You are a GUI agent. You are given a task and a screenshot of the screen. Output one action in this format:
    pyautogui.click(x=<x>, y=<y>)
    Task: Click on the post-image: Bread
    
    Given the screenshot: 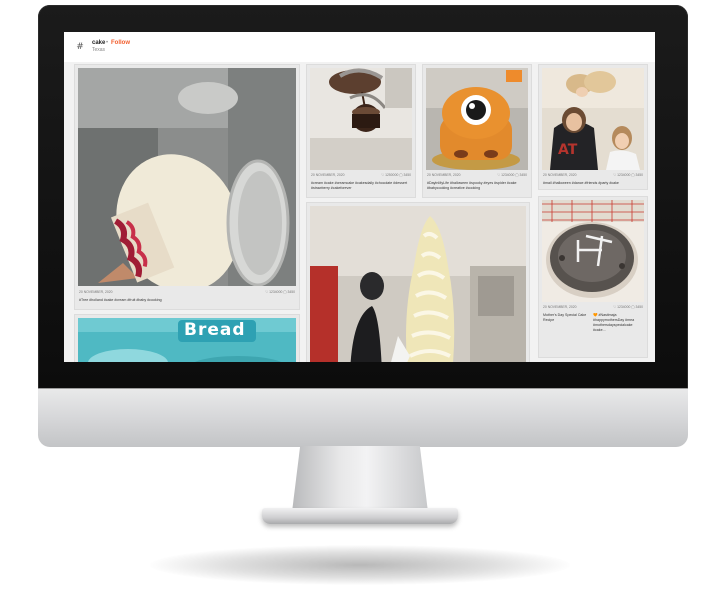 What is the action you would take?
    pyautogui.click(x=187, y=340)
    